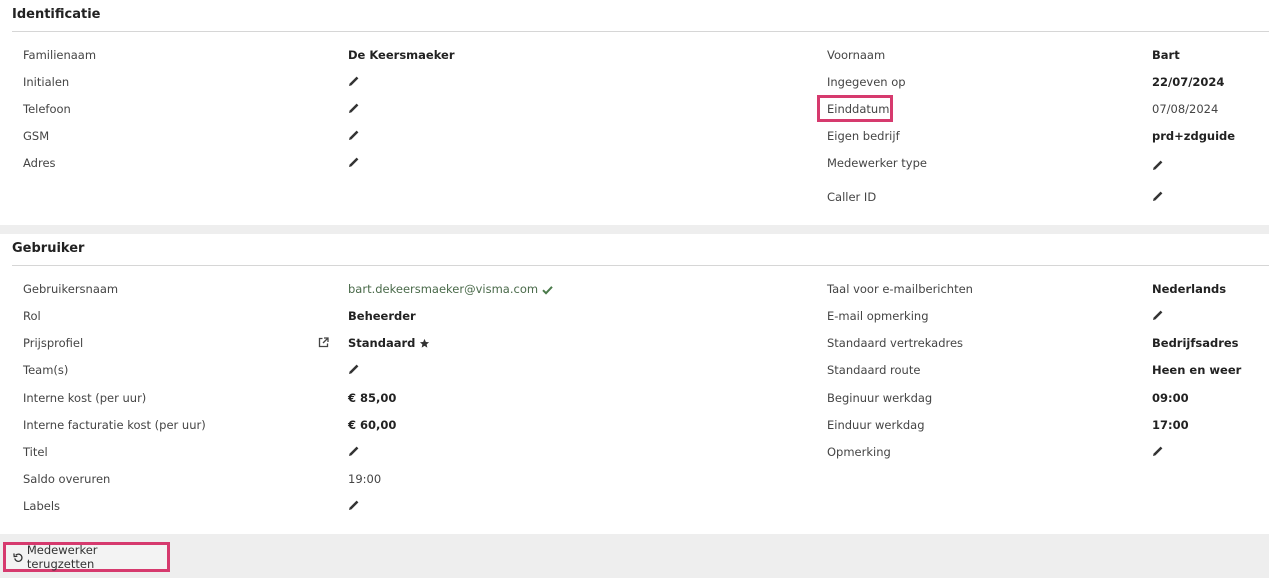 This screenshot has width=1269, height=578. I want to click on einddatum-value: 07/08/2024, so click(1185, 109).